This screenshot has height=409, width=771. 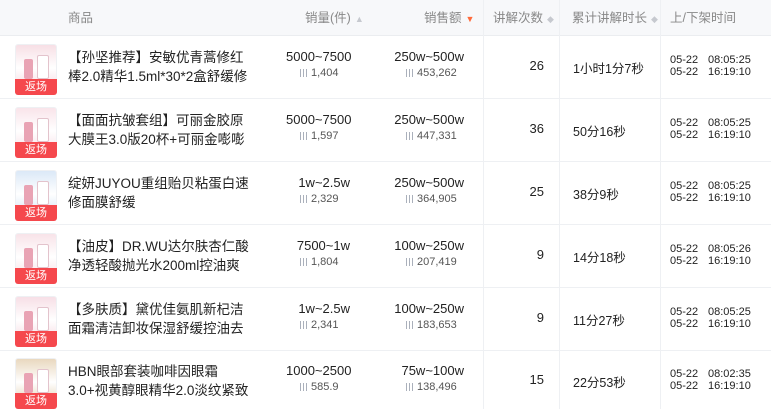 What do you see at coordinates (431, 136) in the screenshot?
I see `revenue-value: 447,331` at bounding box center [431, 136].